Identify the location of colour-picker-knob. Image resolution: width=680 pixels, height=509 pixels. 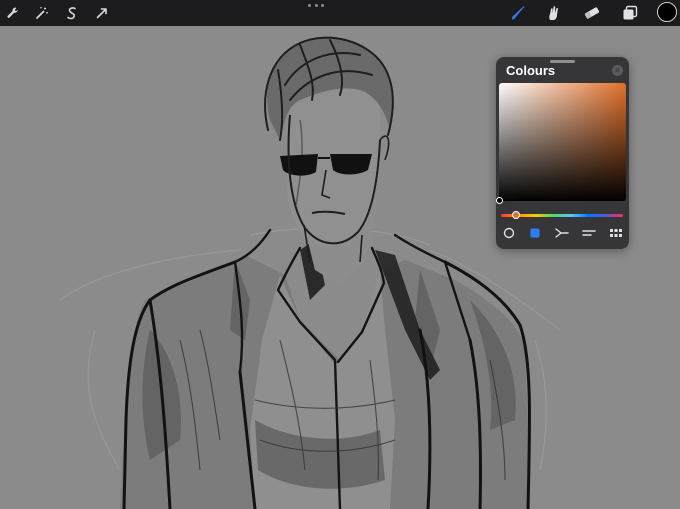
(499, 200).